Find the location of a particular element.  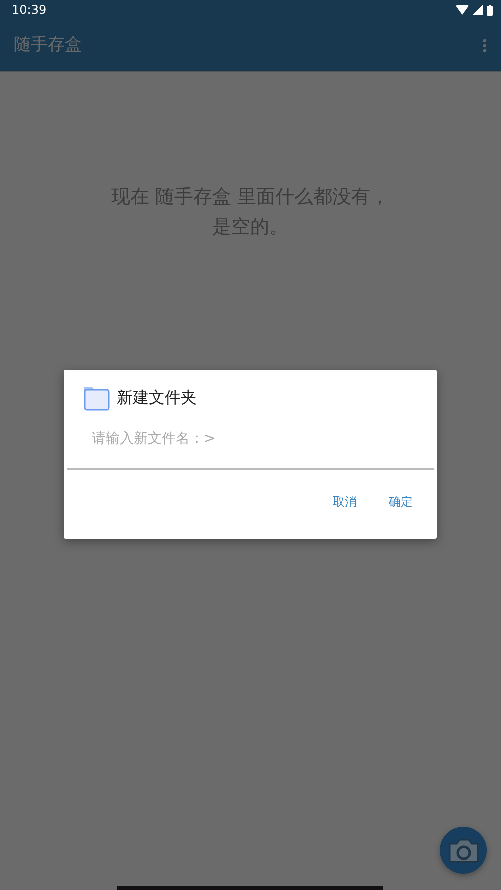

camera-icon is located at coordinates (464, 851).